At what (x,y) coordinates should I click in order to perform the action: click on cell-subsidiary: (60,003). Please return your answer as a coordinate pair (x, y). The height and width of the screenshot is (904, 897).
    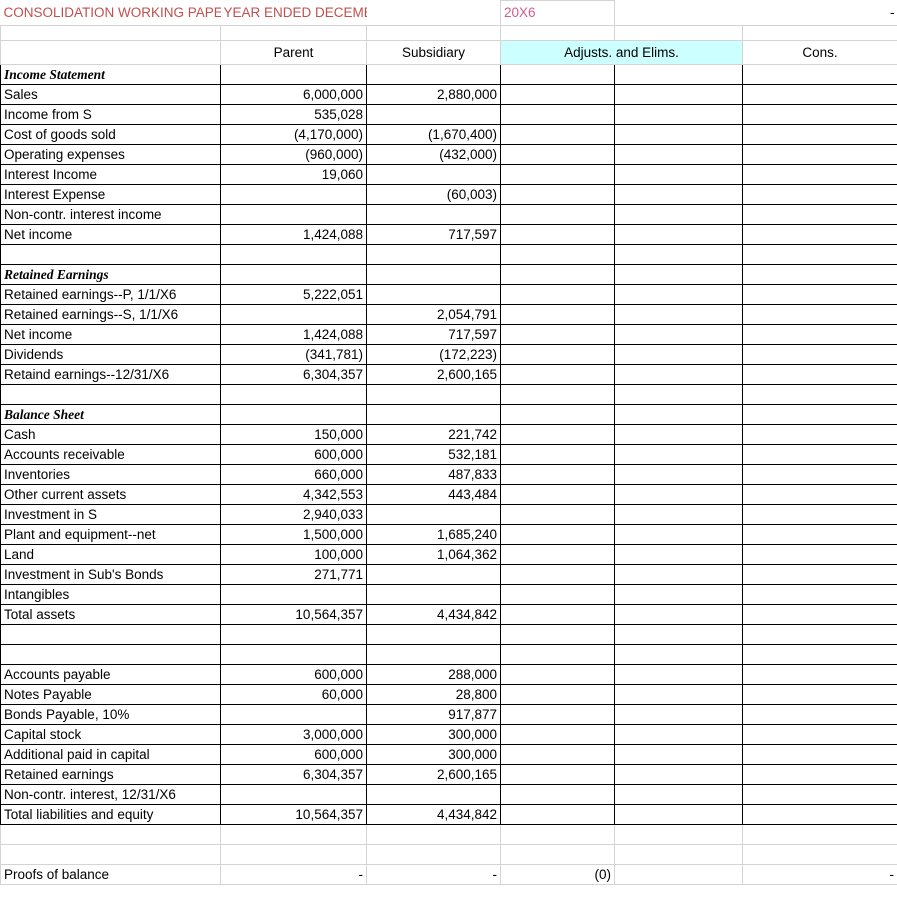
    Looking at the image, I should click on (433, 194).